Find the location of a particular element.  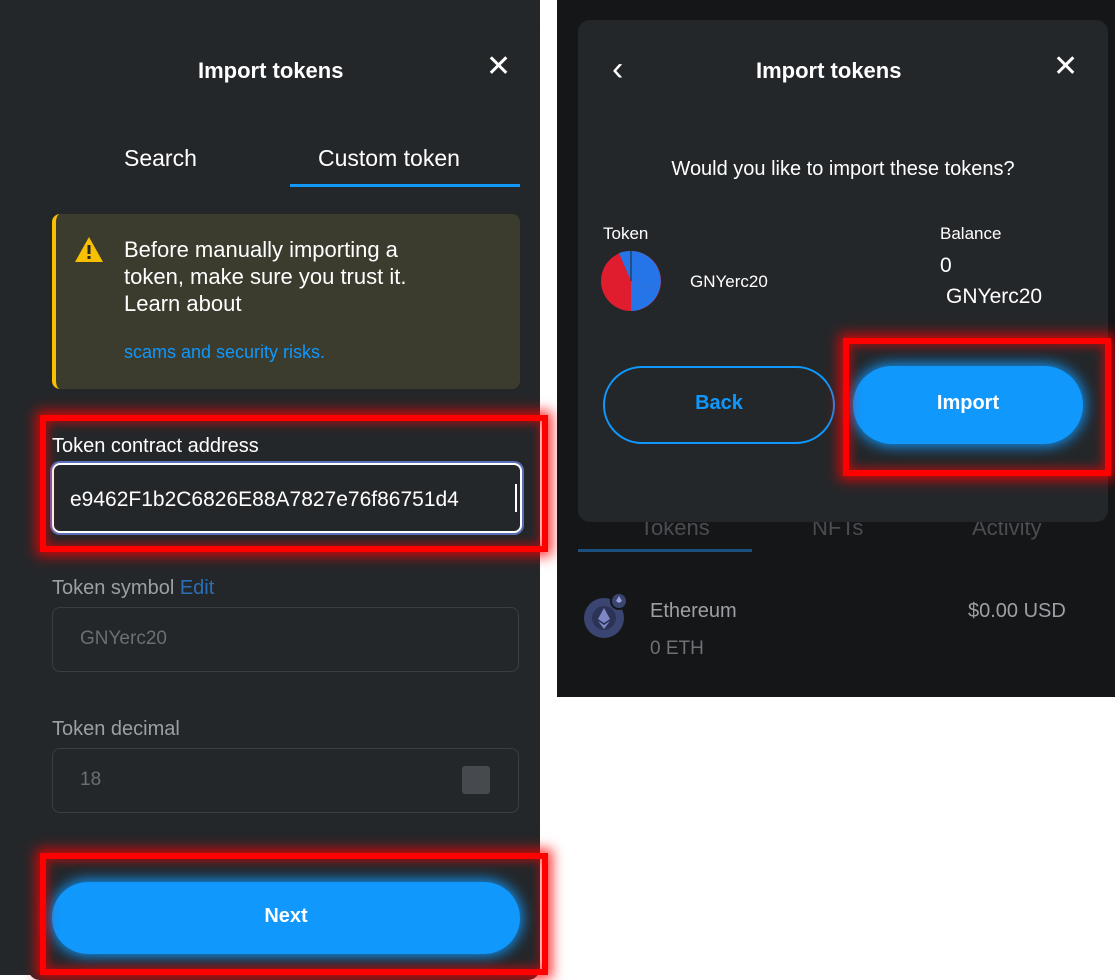

token-symbol-label-text: Token symbol is located at coordinates (113, 588).